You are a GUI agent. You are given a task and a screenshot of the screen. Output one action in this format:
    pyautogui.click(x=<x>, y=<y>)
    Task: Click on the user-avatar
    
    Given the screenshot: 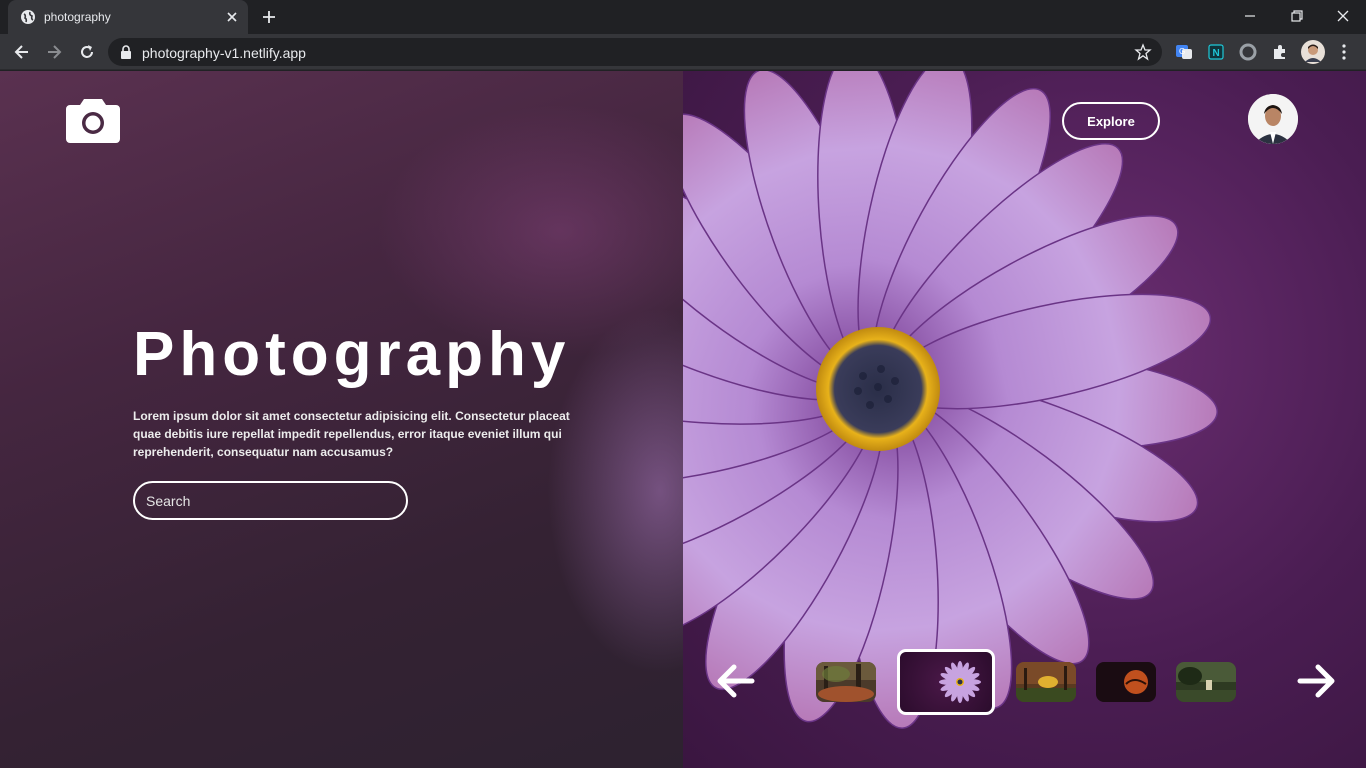 What is the action you would take?
    pyautogui.click(x=1273, y=119)
    